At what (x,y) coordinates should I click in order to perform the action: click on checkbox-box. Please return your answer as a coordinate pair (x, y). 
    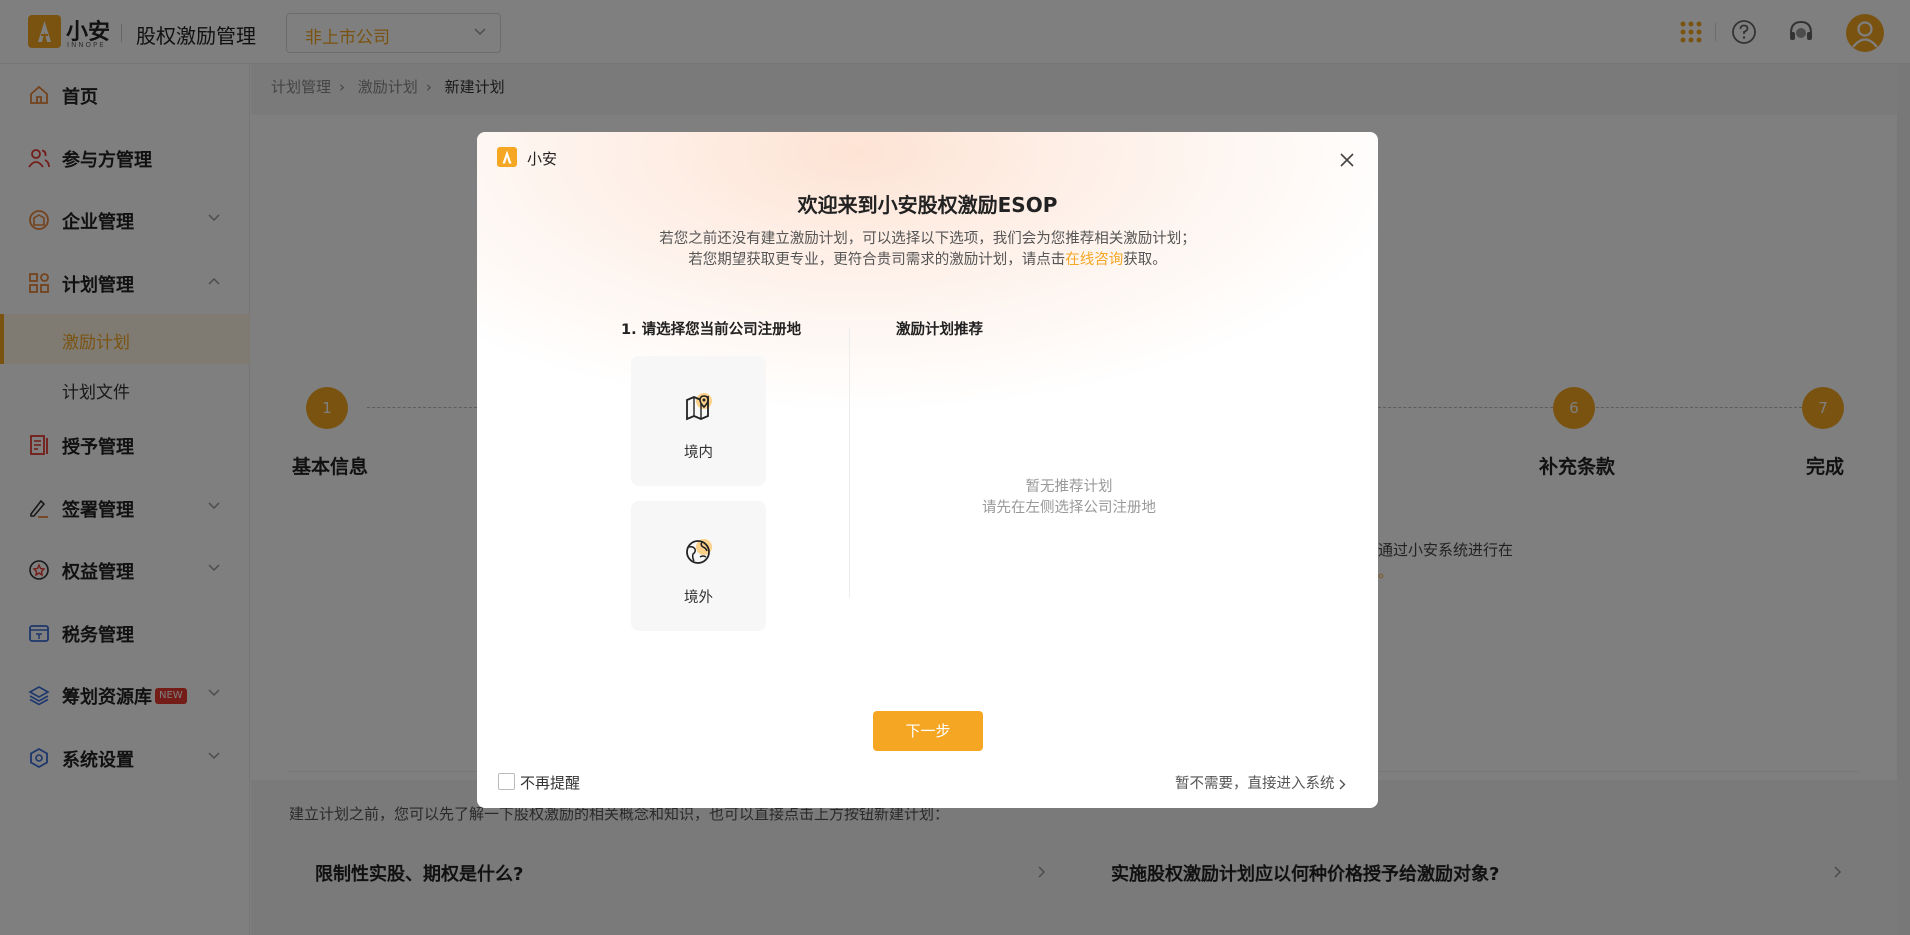
    Looking at the image, I should click on (506, 781).